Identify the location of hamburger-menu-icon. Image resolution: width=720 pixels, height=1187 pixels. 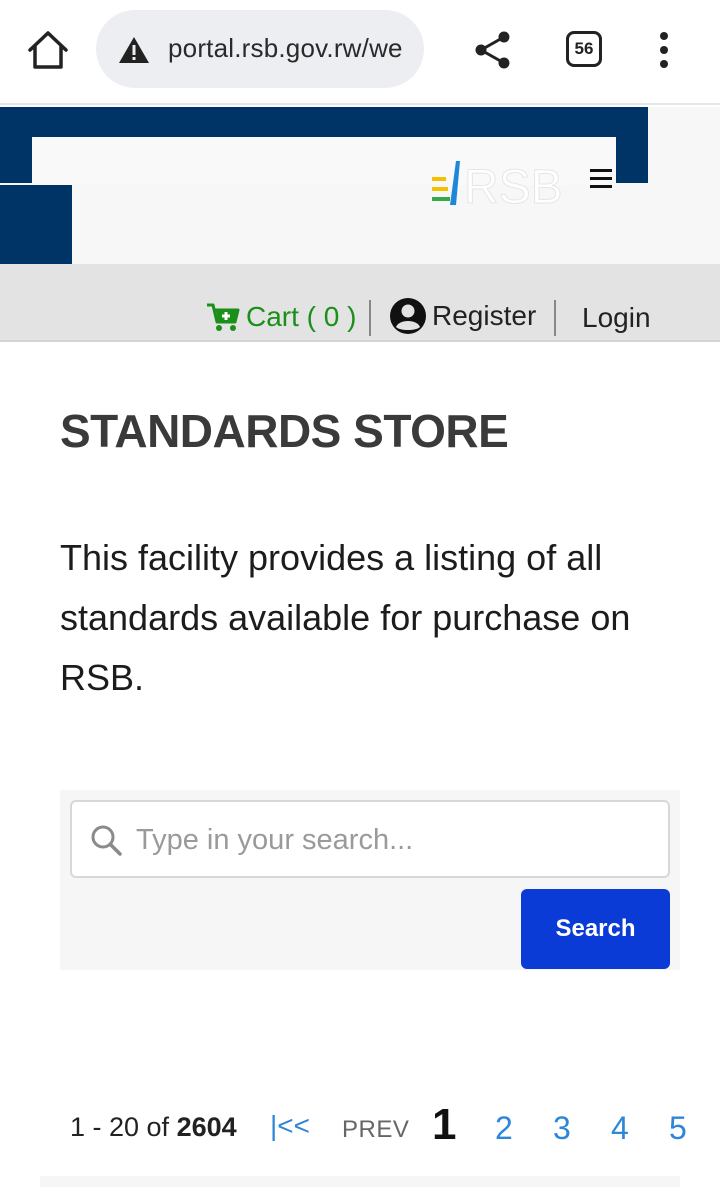
(601, 180).